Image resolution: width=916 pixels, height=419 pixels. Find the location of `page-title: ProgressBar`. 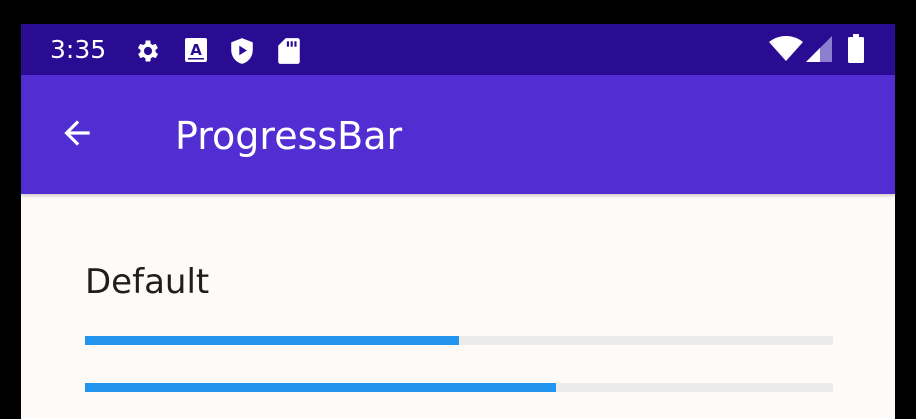

page-title: ProgressBar is located at coordinates (289, 136).